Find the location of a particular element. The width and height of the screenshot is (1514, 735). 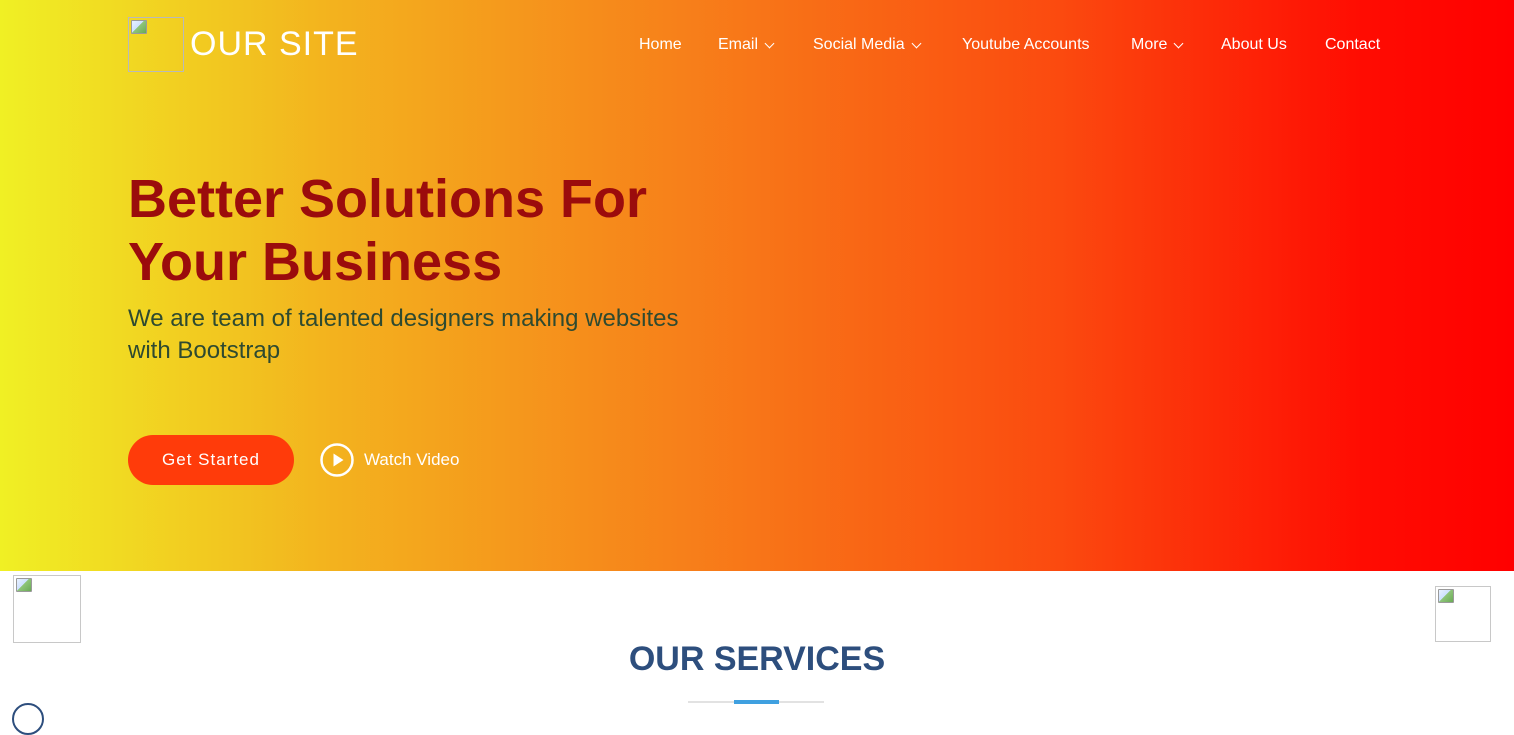

nav-item-social-media: Social Media is located at coordinates (867, 45).